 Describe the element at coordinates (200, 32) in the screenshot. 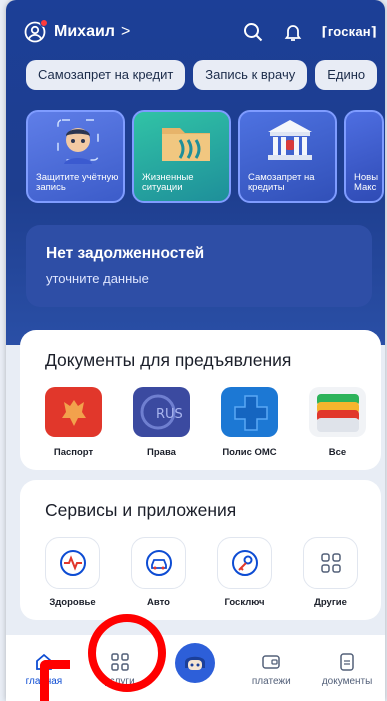

I see `top-bar: Михаил > ⌈госкан⌉` at that location.